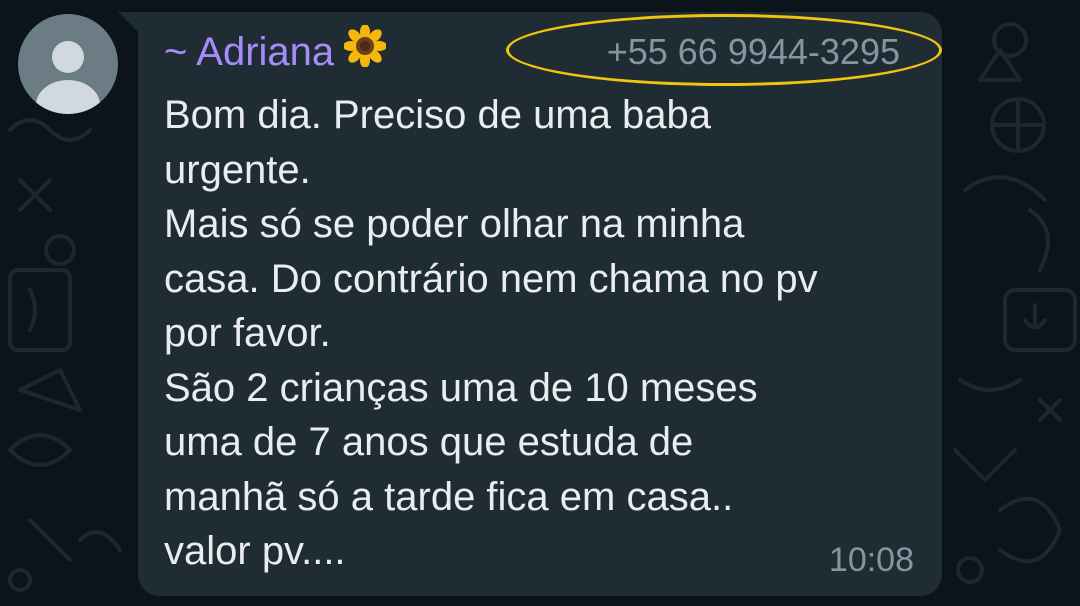 This screenshot has width=1080, height=606. I want to click on message-line: São 2 crianças uma de 10 meses, so click(461, 387).